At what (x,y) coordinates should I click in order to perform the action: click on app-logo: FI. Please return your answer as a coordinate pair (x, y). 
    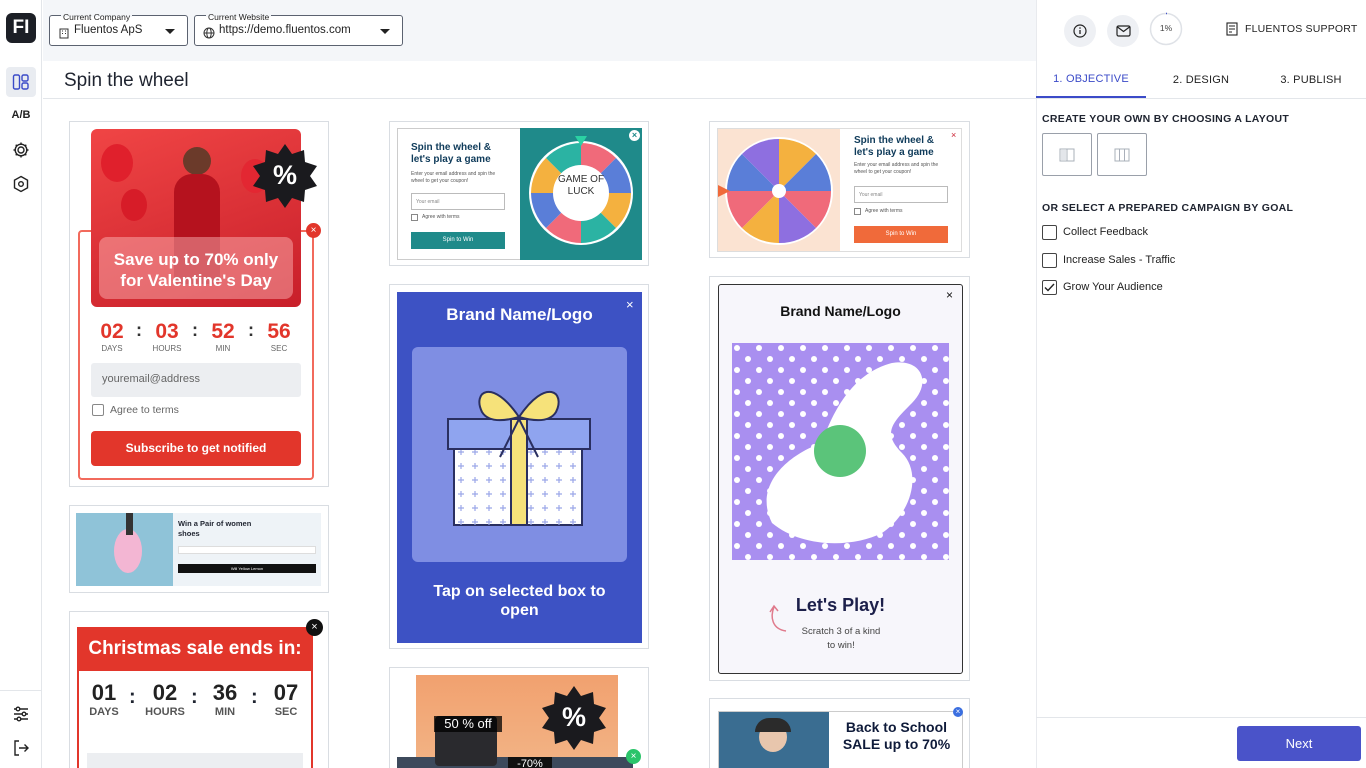
    Looking at the image, I should click on (21, 28).